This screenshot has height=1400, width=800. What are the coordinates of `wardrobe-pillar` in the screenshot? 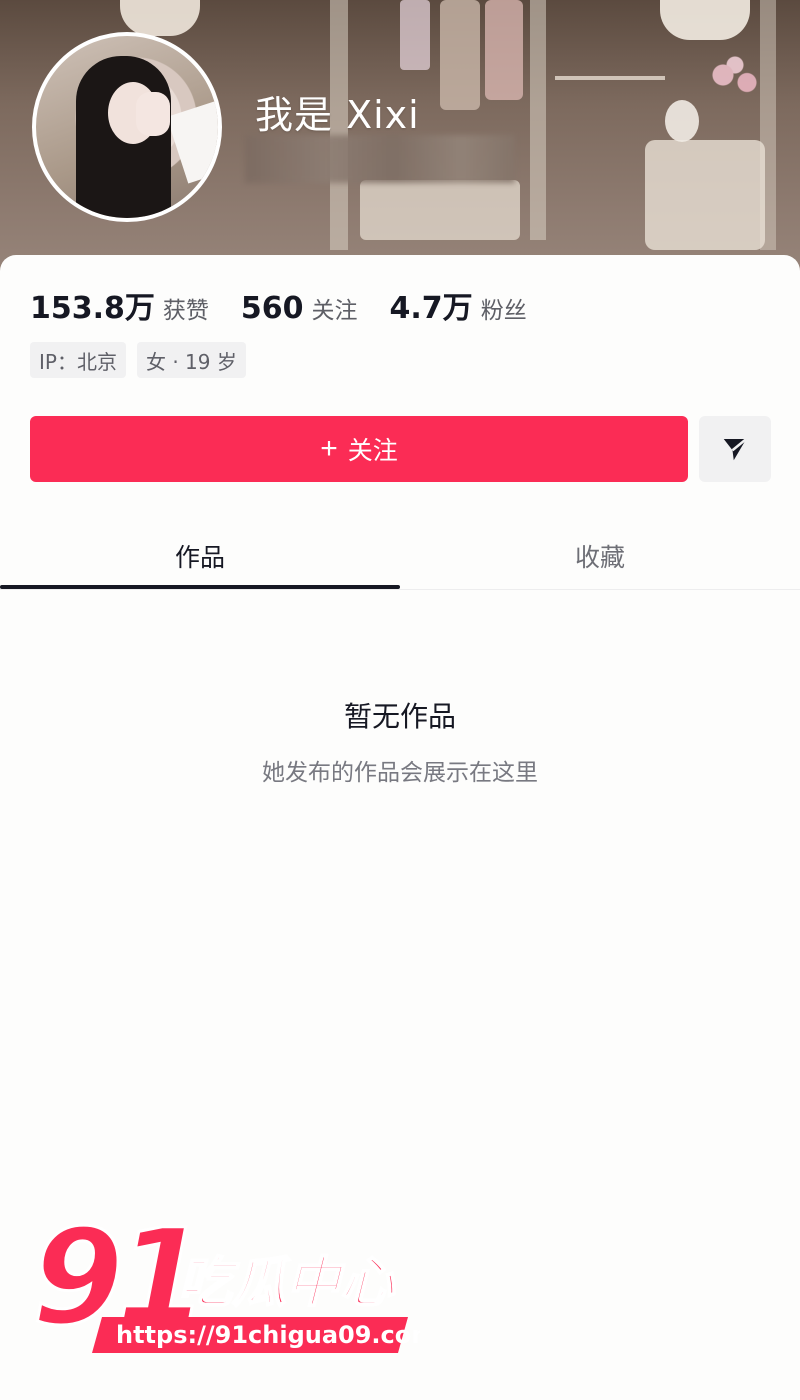 It's located at (538, 120).